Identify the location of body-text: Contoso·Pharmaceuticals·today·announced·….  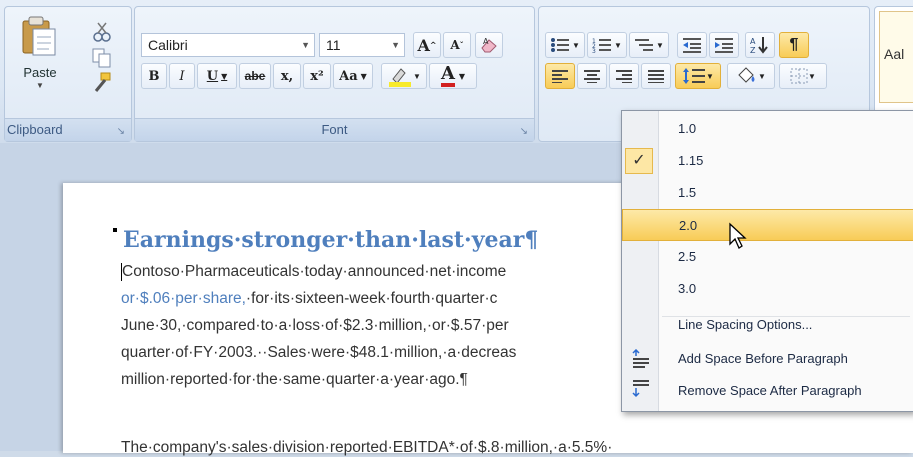
(314, 271).